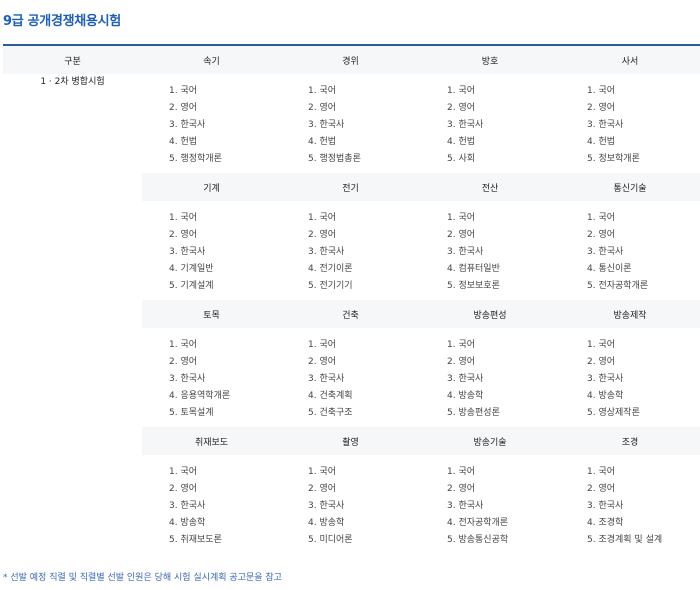 This screenshot has width=700, height=590. I want to click on subject-cell: 1. 국어 2. 영어 3. 한국사 4. 헌법 5. 사회, so click(490, 123).